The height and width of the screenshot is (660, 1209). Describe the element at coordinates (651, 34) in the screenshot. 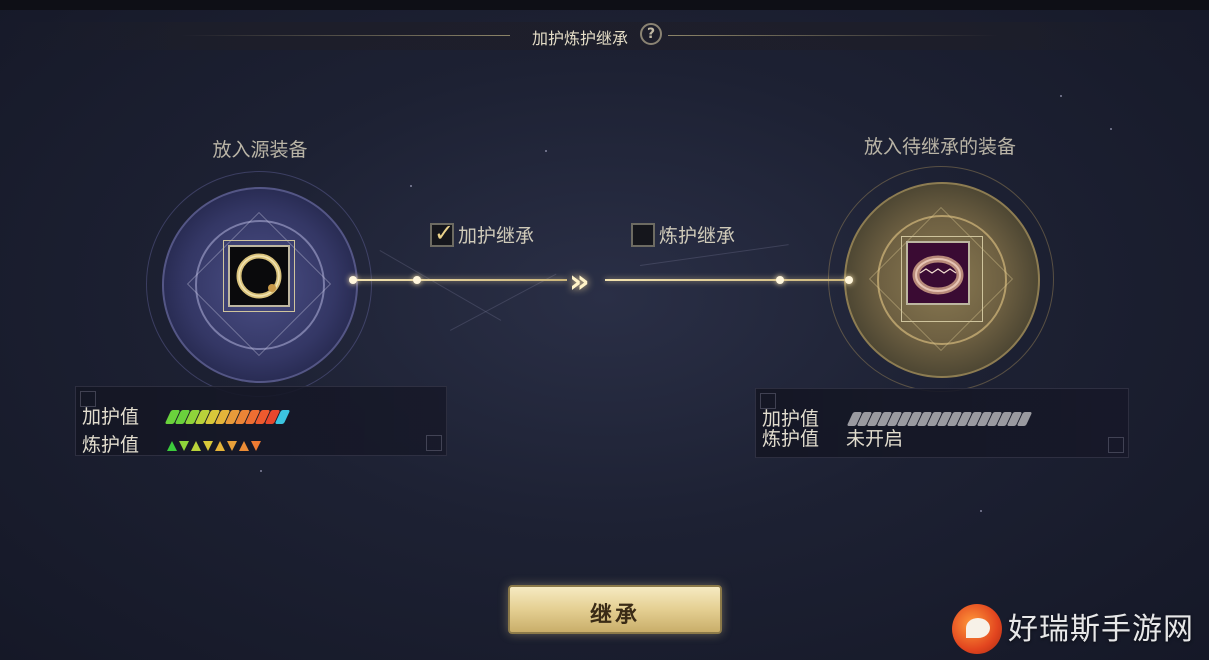

I see `help-icon: ?` at that location.